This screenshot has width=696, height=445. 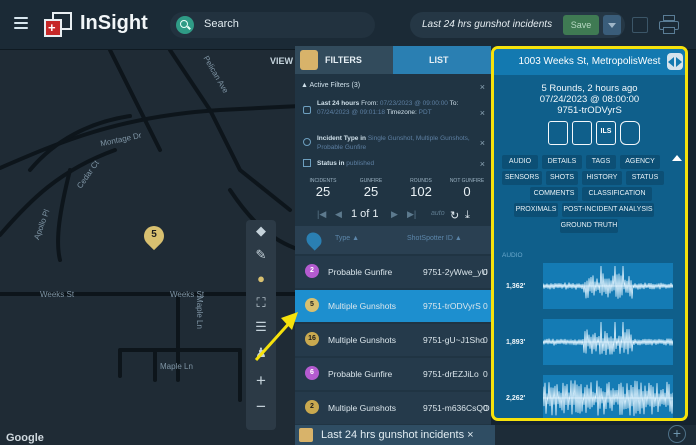 I want to click on remove-date-filter-icon: ×, so click(x=482, y=113).